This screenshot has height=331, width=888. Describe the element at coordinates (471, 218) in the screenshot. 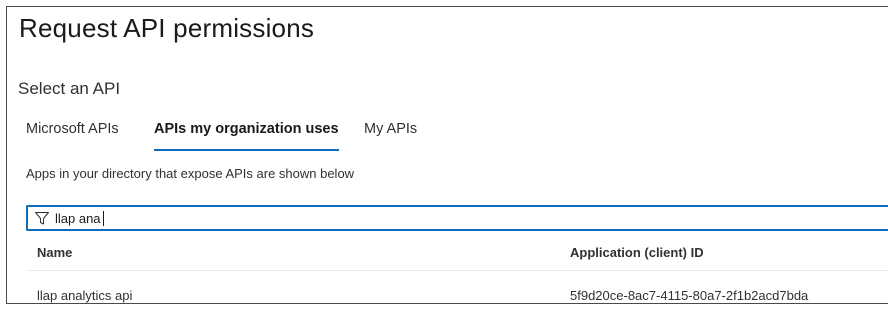

I see `filter-input` at that location.